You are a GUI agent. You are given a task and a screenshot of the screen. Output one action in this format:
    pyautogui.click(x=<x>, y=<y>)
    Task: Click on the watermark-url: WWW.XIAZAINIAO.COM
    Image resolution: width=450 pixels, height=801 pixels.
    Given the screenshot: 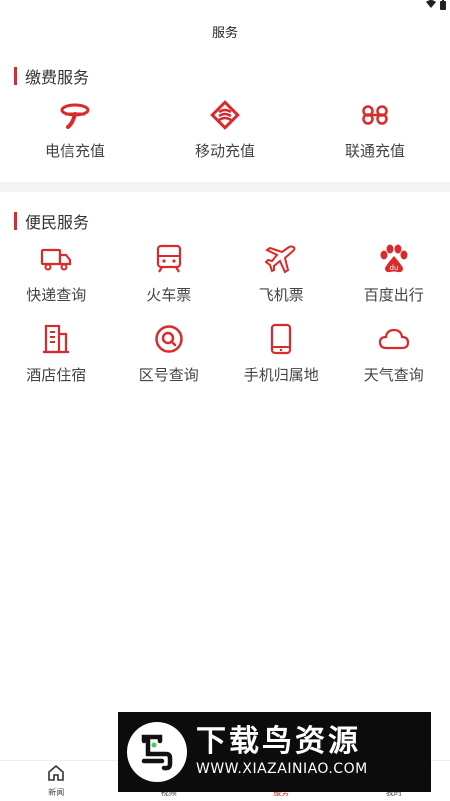 What is the action you would take?
    pyautogui.click(x=282, y=769)
    